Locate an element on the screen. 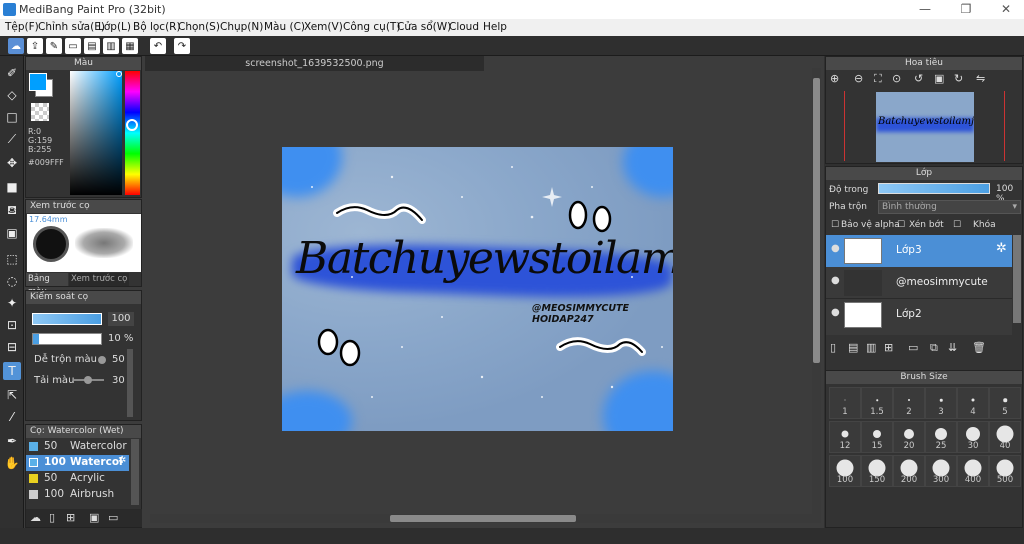  menu-select: Chọn(S) is located at coordinates (199, 27).